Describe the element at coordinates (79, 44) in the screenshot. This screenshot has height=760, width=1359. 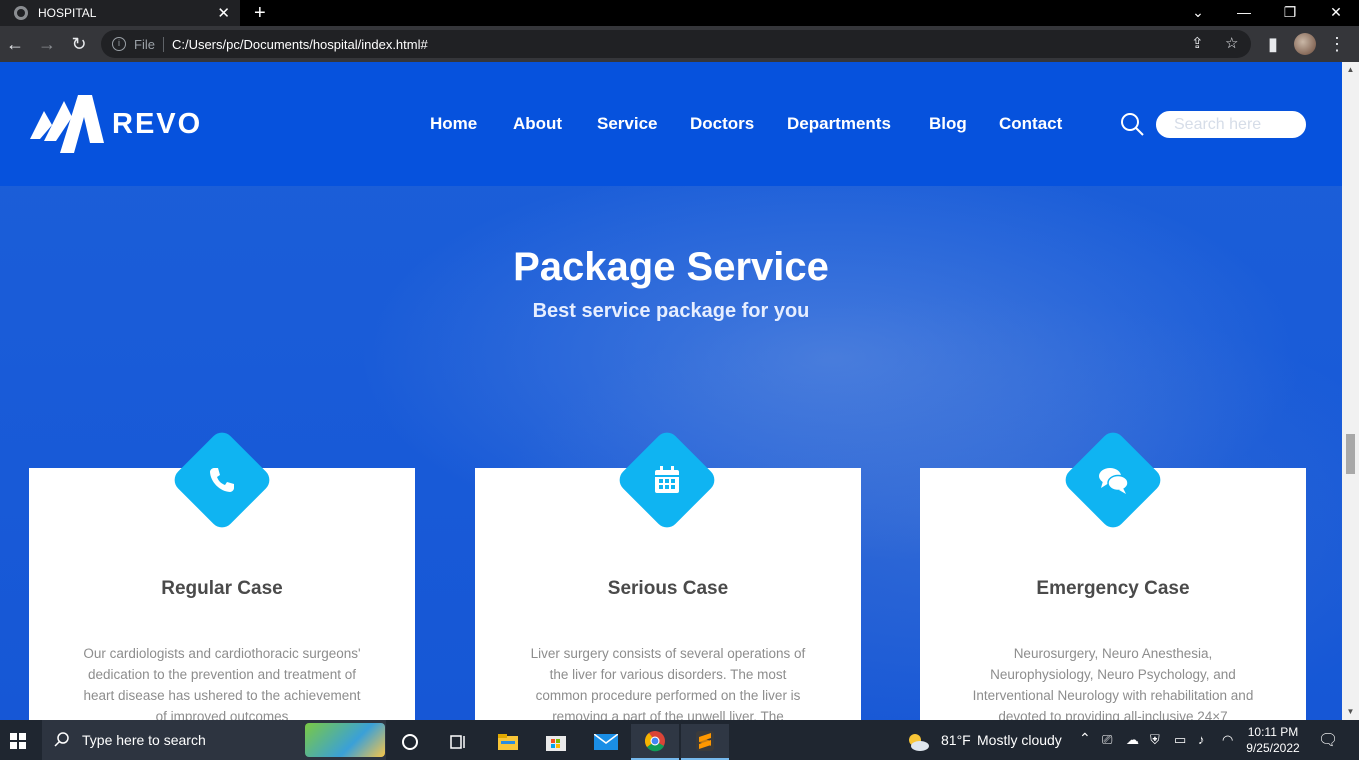
I see `reload-button: ↻` at that location.